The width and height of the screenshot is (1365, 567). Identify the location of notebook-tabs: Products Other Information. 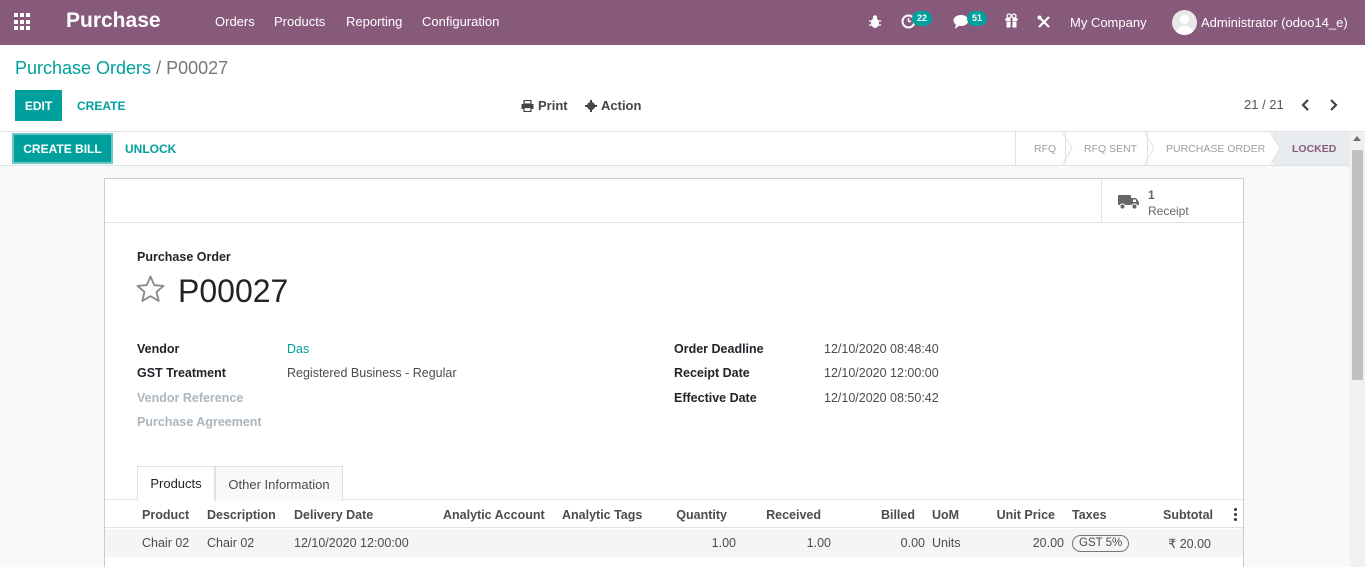
(674, 483).